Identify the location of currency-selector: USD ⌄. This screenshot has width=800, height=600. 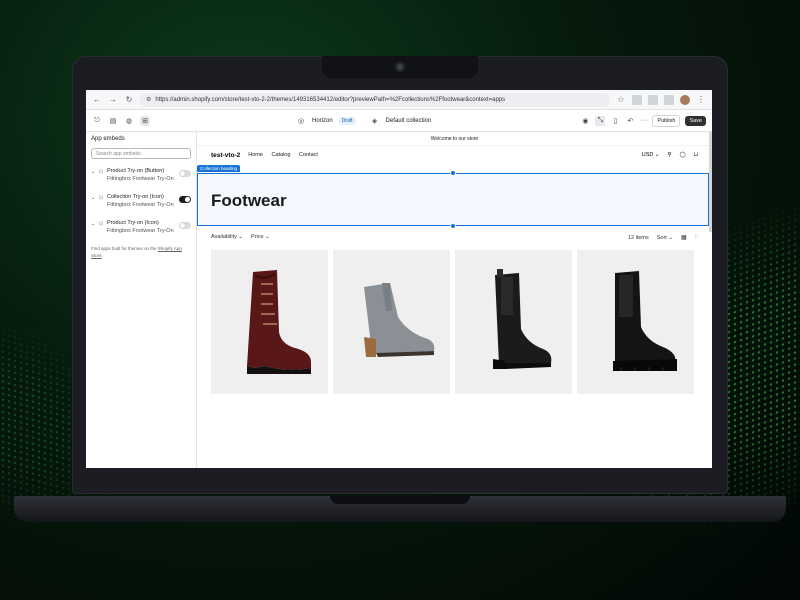
(651, 155).